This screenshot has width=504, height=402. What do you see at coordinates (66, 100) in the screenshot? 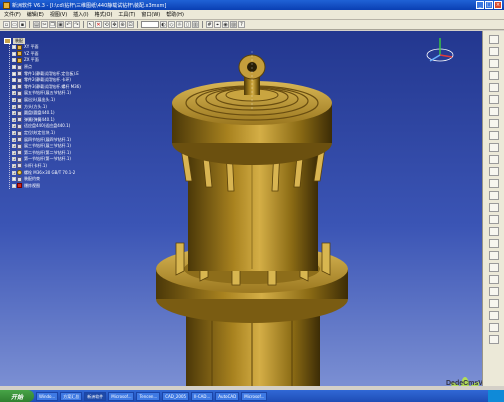
I see `tree-item: + 展出头(展出头.1)` at bounding box center [66, 100].